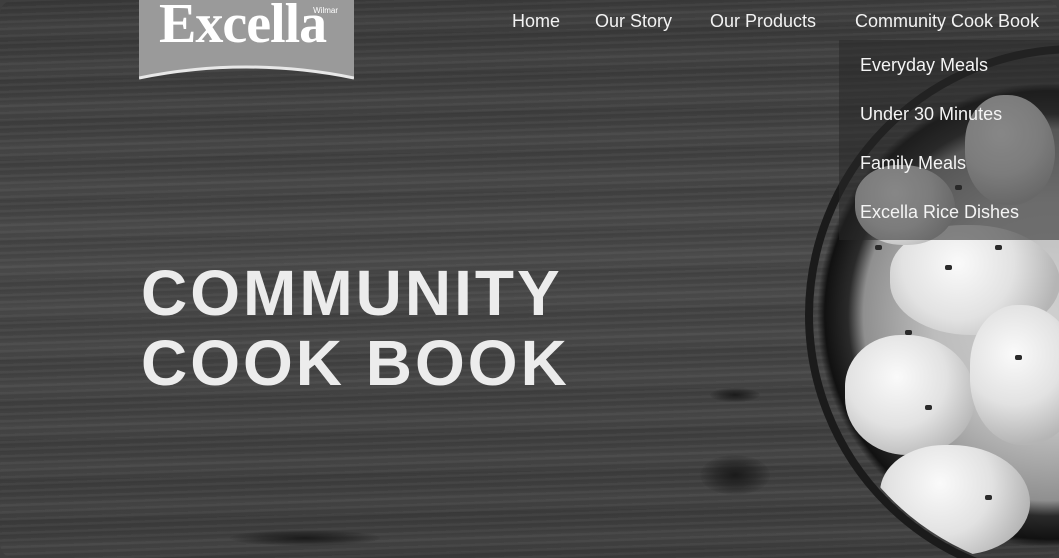 Image resolution: width=1059 pixels, height=558 pixels. Describe the element at coordinates (939, 212) in the screenshot. I see `dropdown-item-excella-rice-dishes: Excella Rice Dishes` at that location.